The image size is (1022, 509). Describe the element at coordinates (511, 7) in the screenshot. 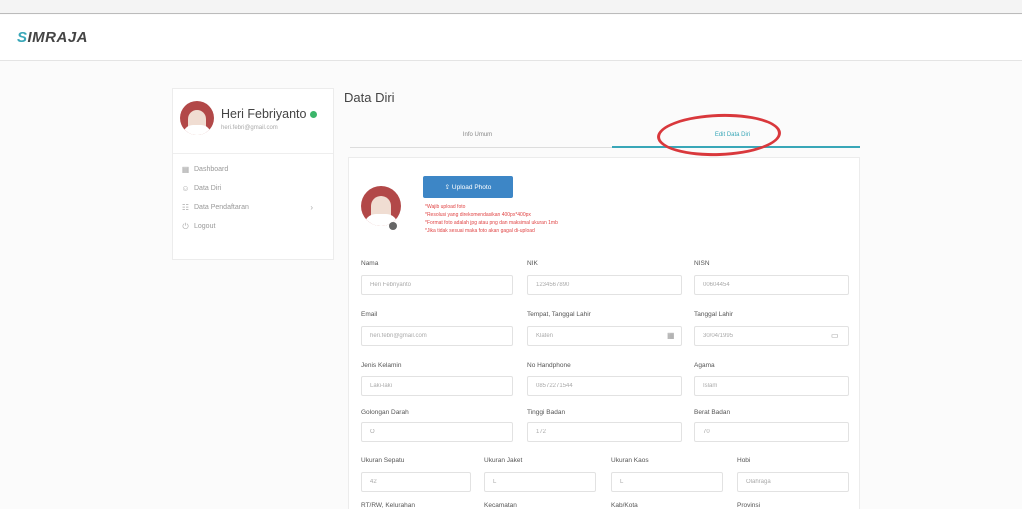

I see `browser-top-strip` at that location.